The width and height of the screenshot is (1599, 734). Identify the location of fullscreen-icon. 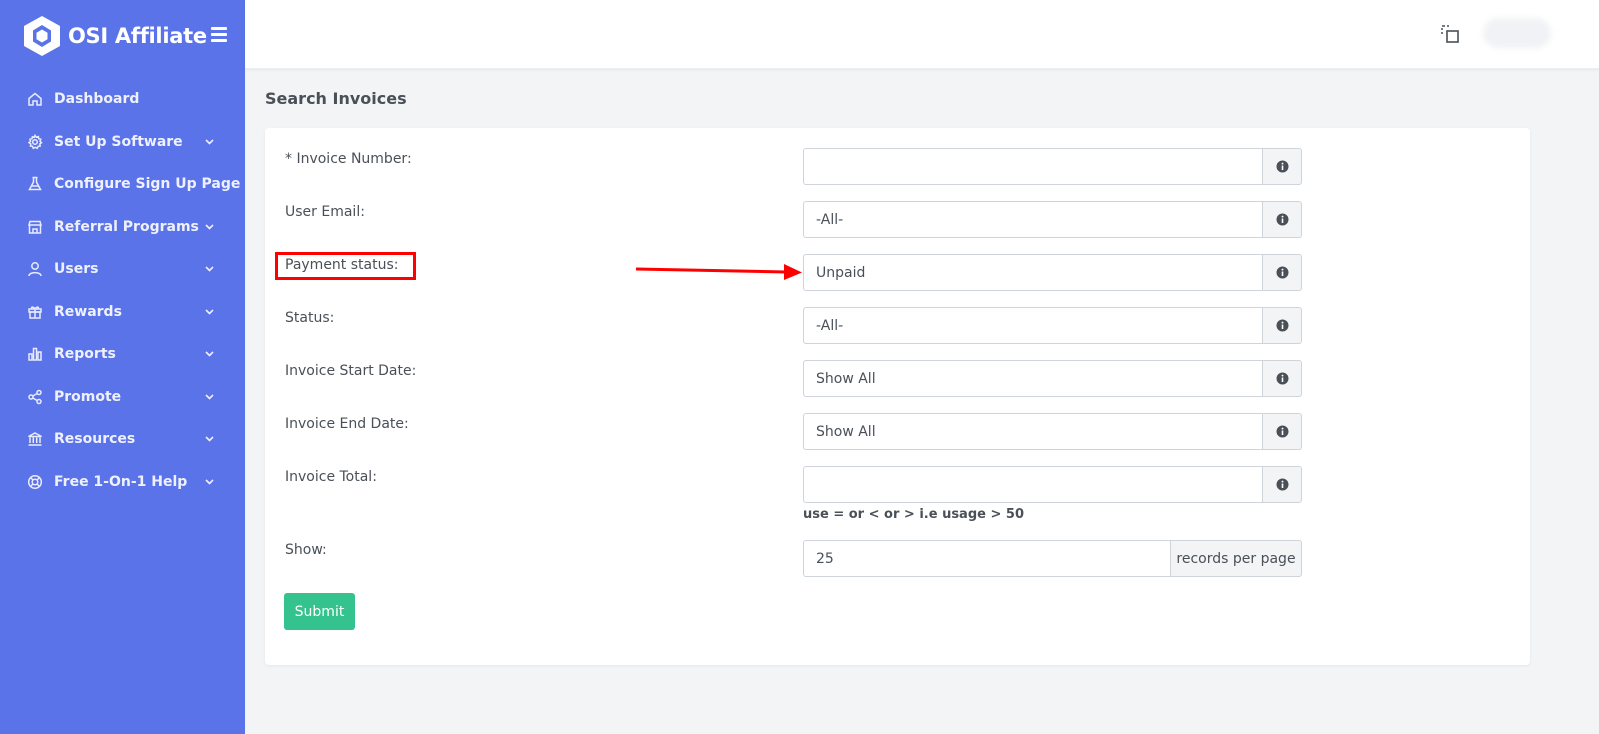
(1451, 35).